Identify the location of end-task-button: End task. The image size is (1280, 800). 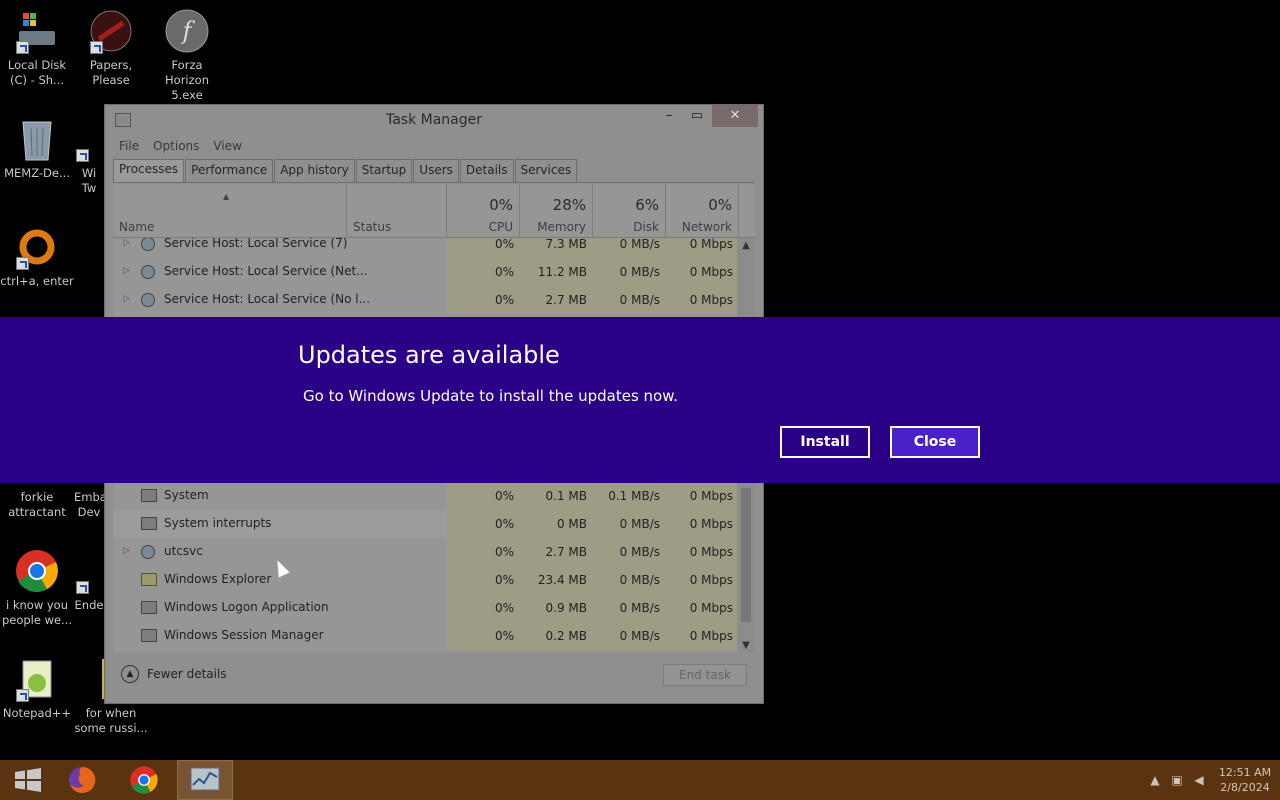
(705, 675).